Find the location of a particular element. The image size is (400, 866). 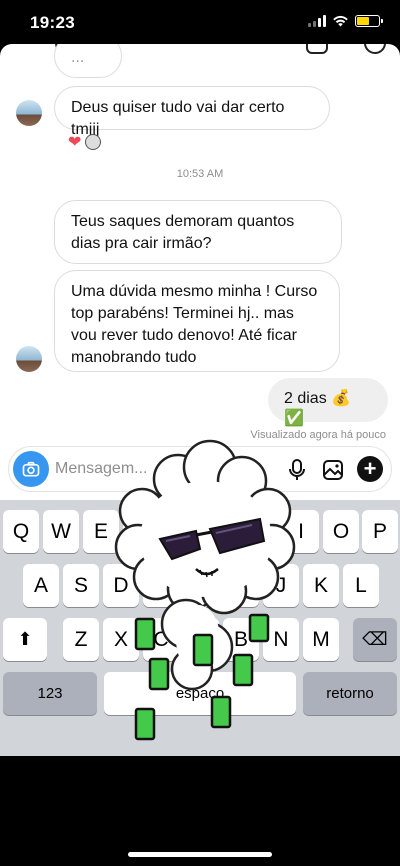

key-a: A is located at coordinates (41, 585).